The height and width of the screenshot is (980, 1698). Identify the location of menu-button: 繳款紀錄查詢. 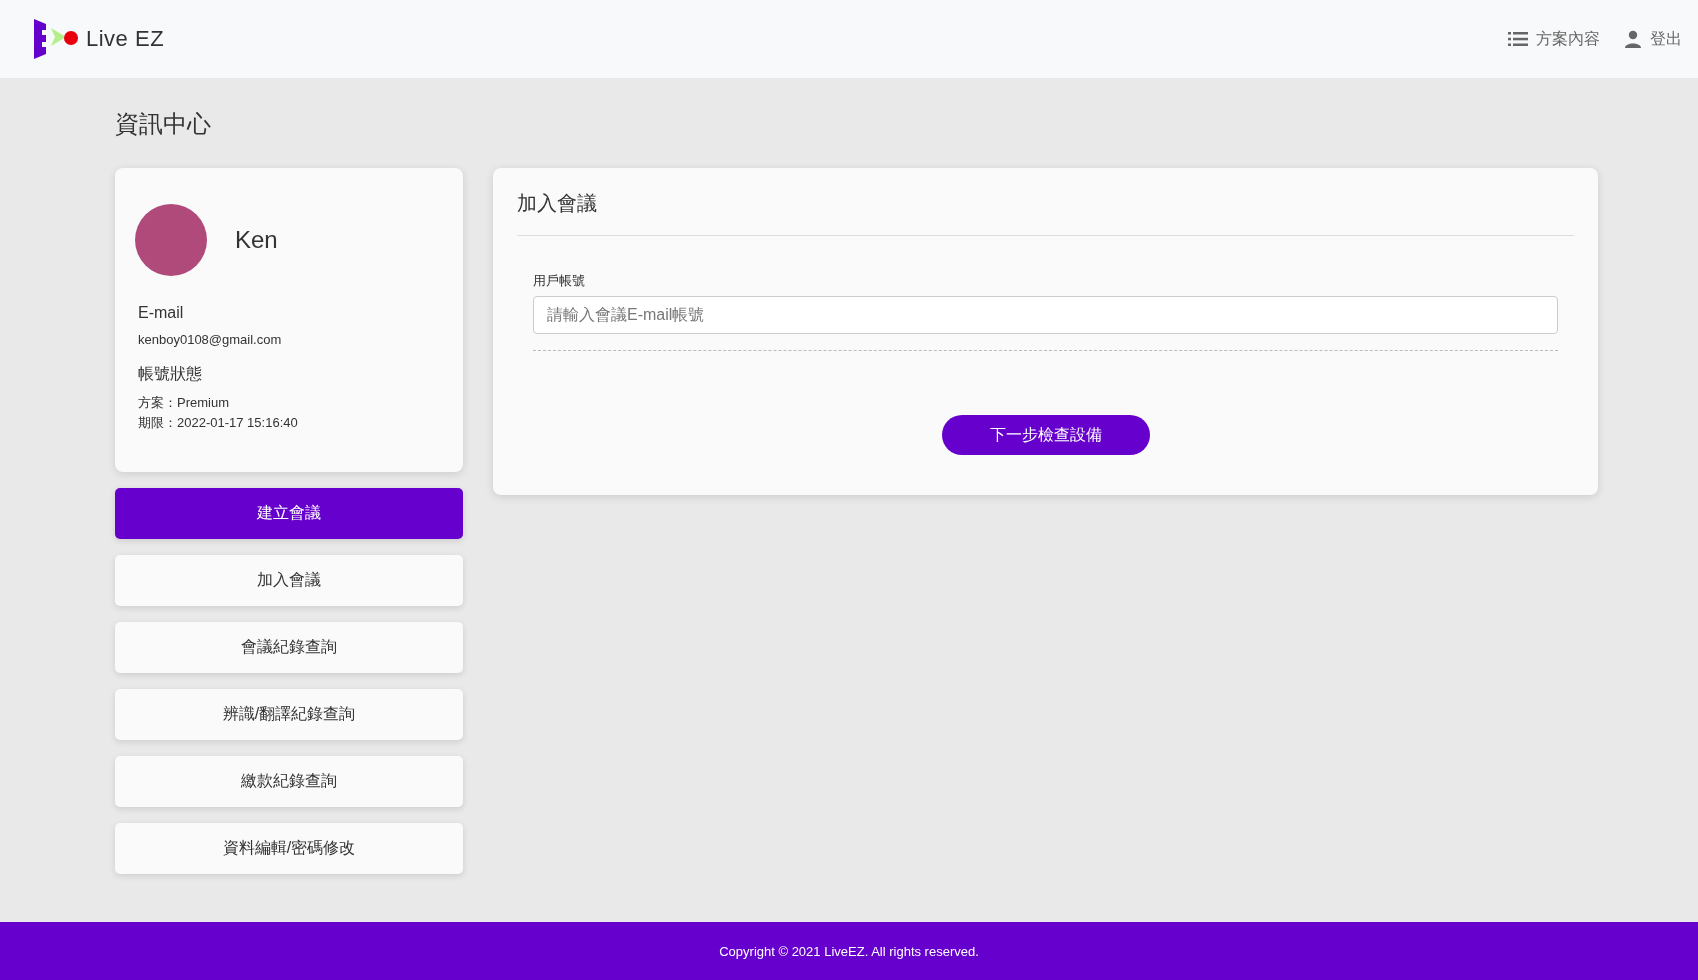
(289, 781).